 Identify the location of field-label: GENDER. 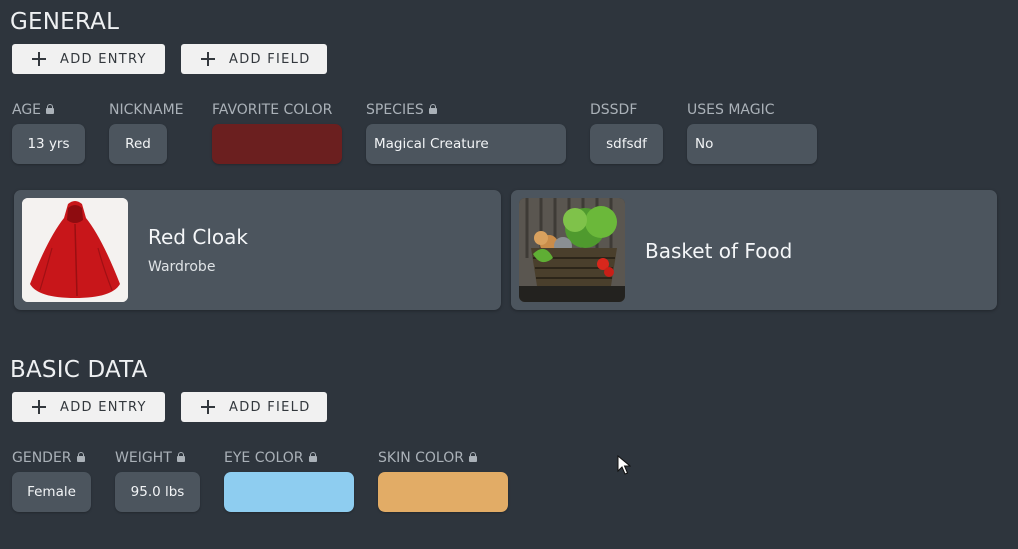
(48, 458).